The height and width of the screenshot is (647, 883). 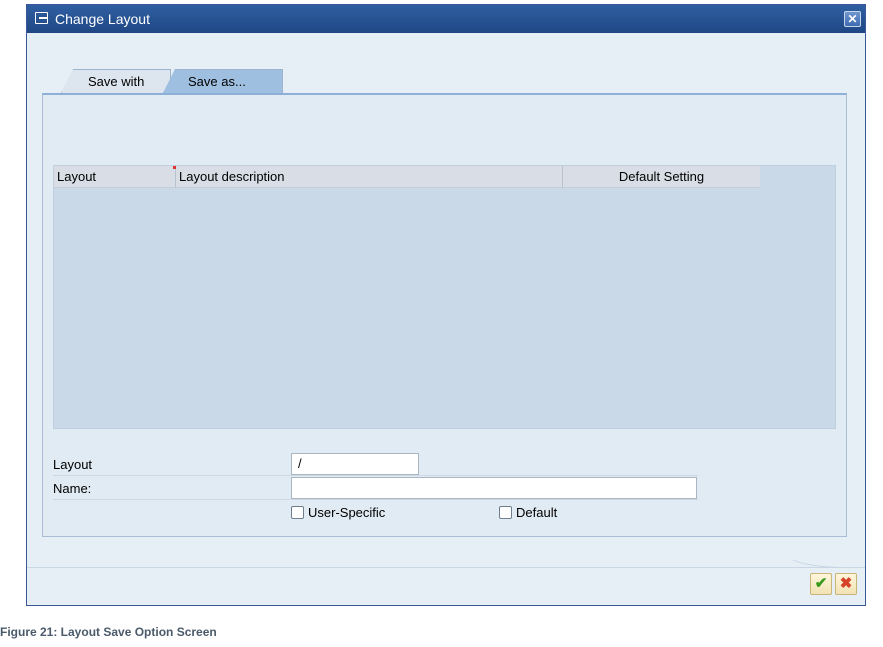 I want to click on dialog-title: Change Layout, so click(x=102, y=19).